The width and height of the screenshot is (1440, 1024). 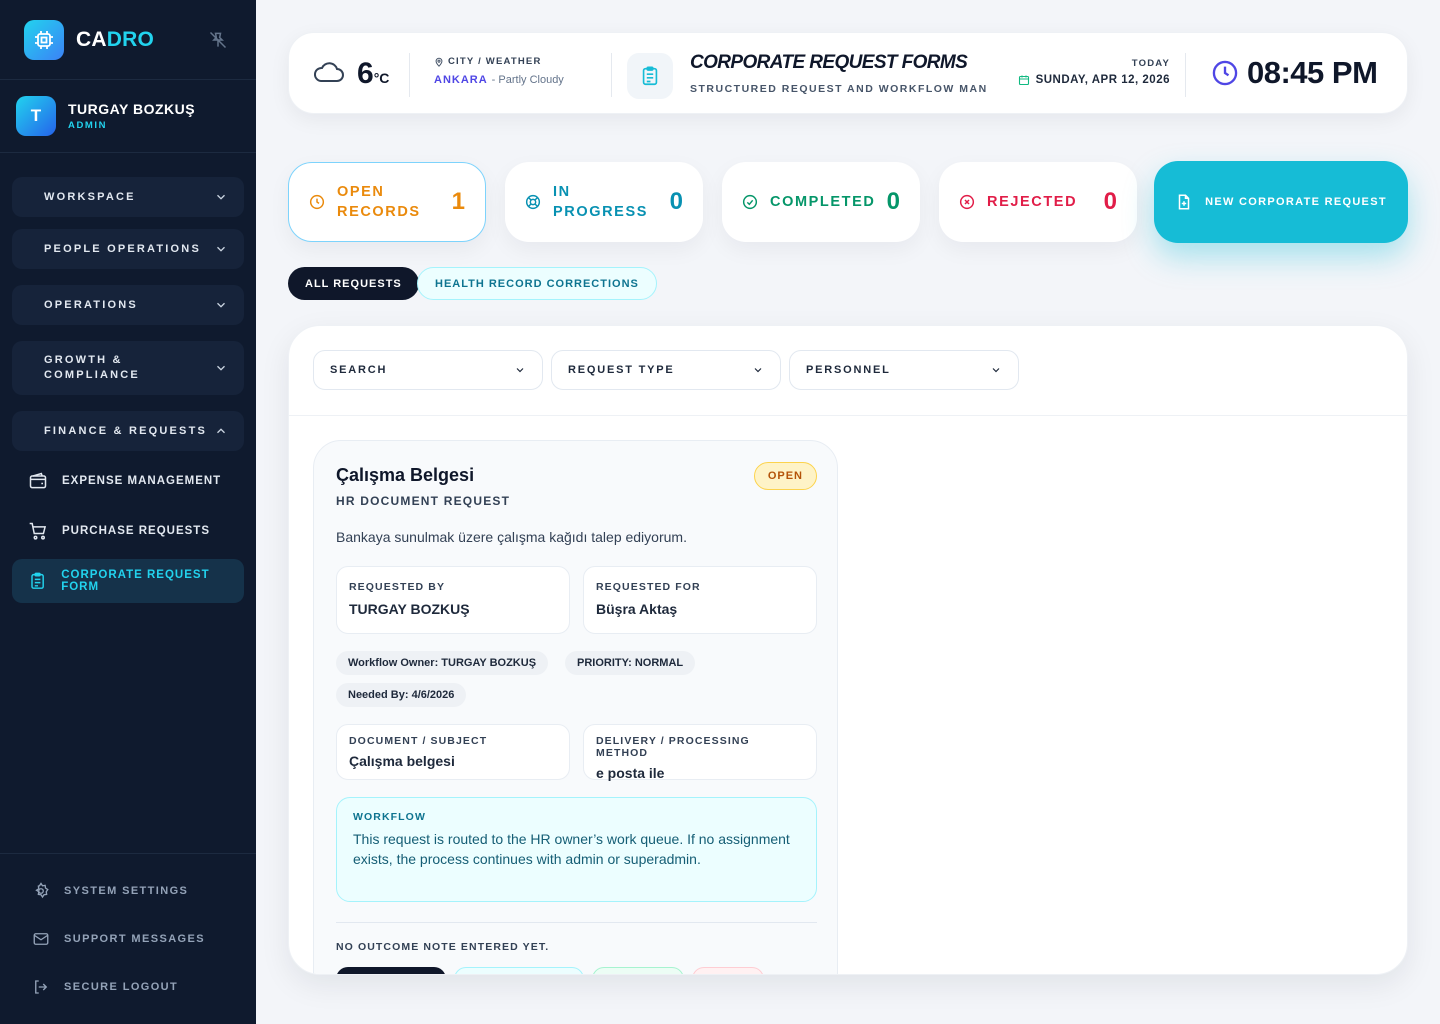 I want to click on search-filter: SEARCH, so click(x=428, y=370).